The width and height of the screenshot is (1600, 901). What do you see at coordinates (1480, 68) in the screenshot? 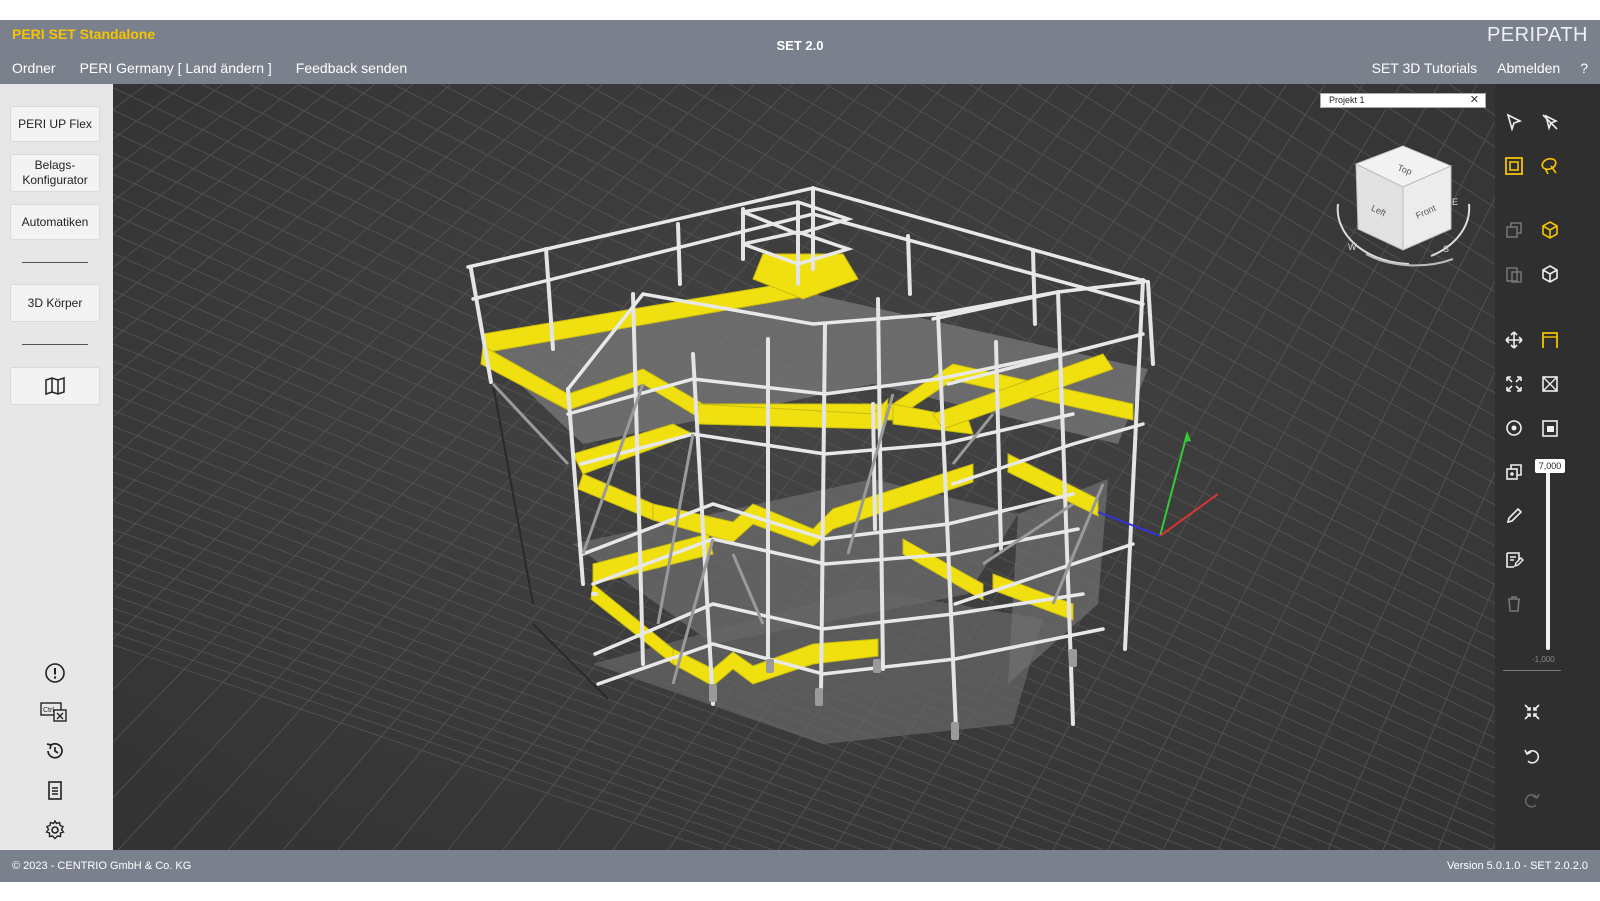
I see `right-menu: SET 3D Tutorials Abmelden ?` at bounding box center [1480, 68].